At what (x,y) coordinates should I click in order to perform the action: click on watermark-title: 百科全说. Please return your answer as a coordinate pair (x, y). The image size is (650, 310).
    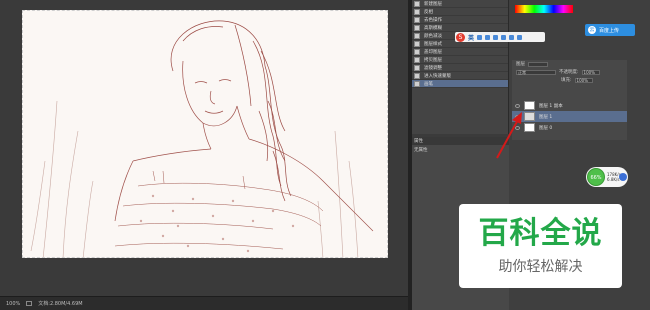
    Looking at the image, I should click on (540, 233).